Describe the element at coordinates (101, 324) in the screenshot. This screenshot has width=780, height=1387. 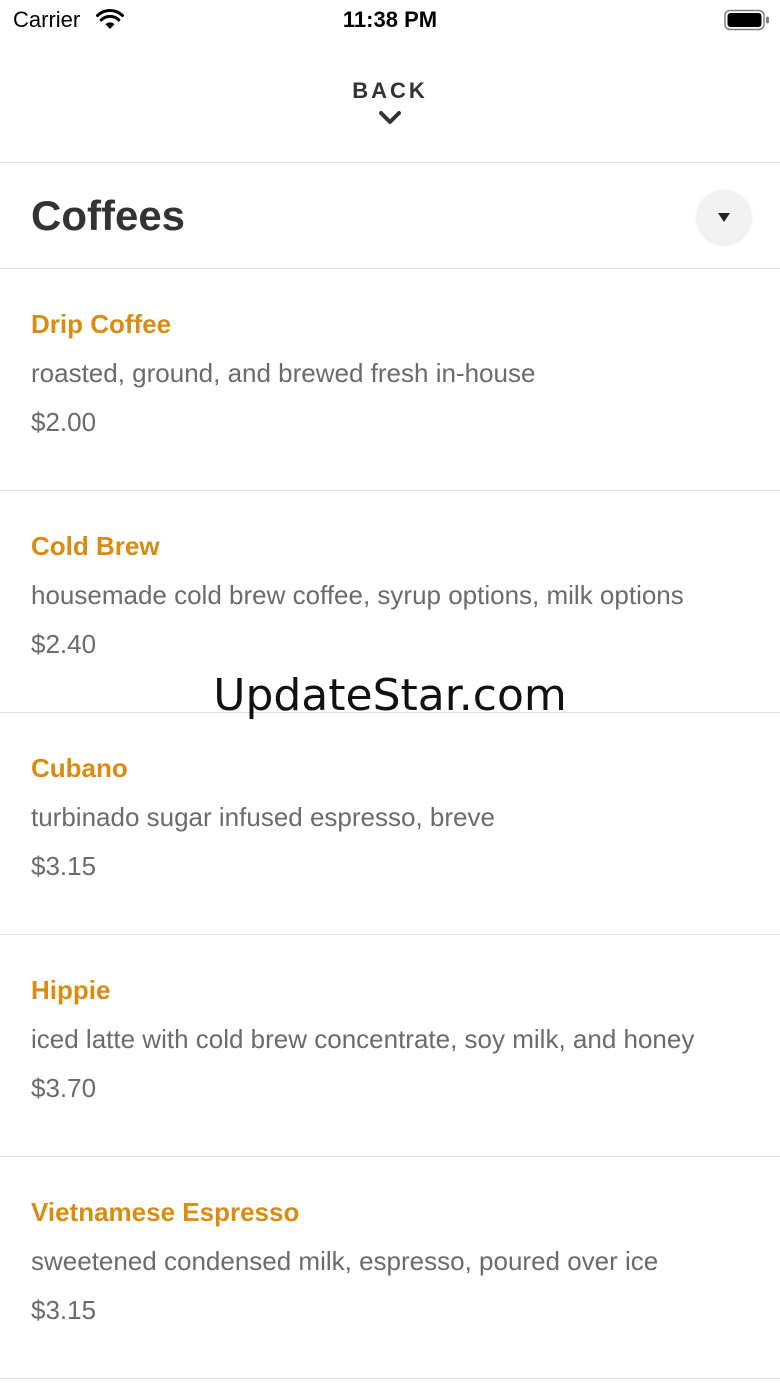
I see `item-name: Drip Coffee` at that location.